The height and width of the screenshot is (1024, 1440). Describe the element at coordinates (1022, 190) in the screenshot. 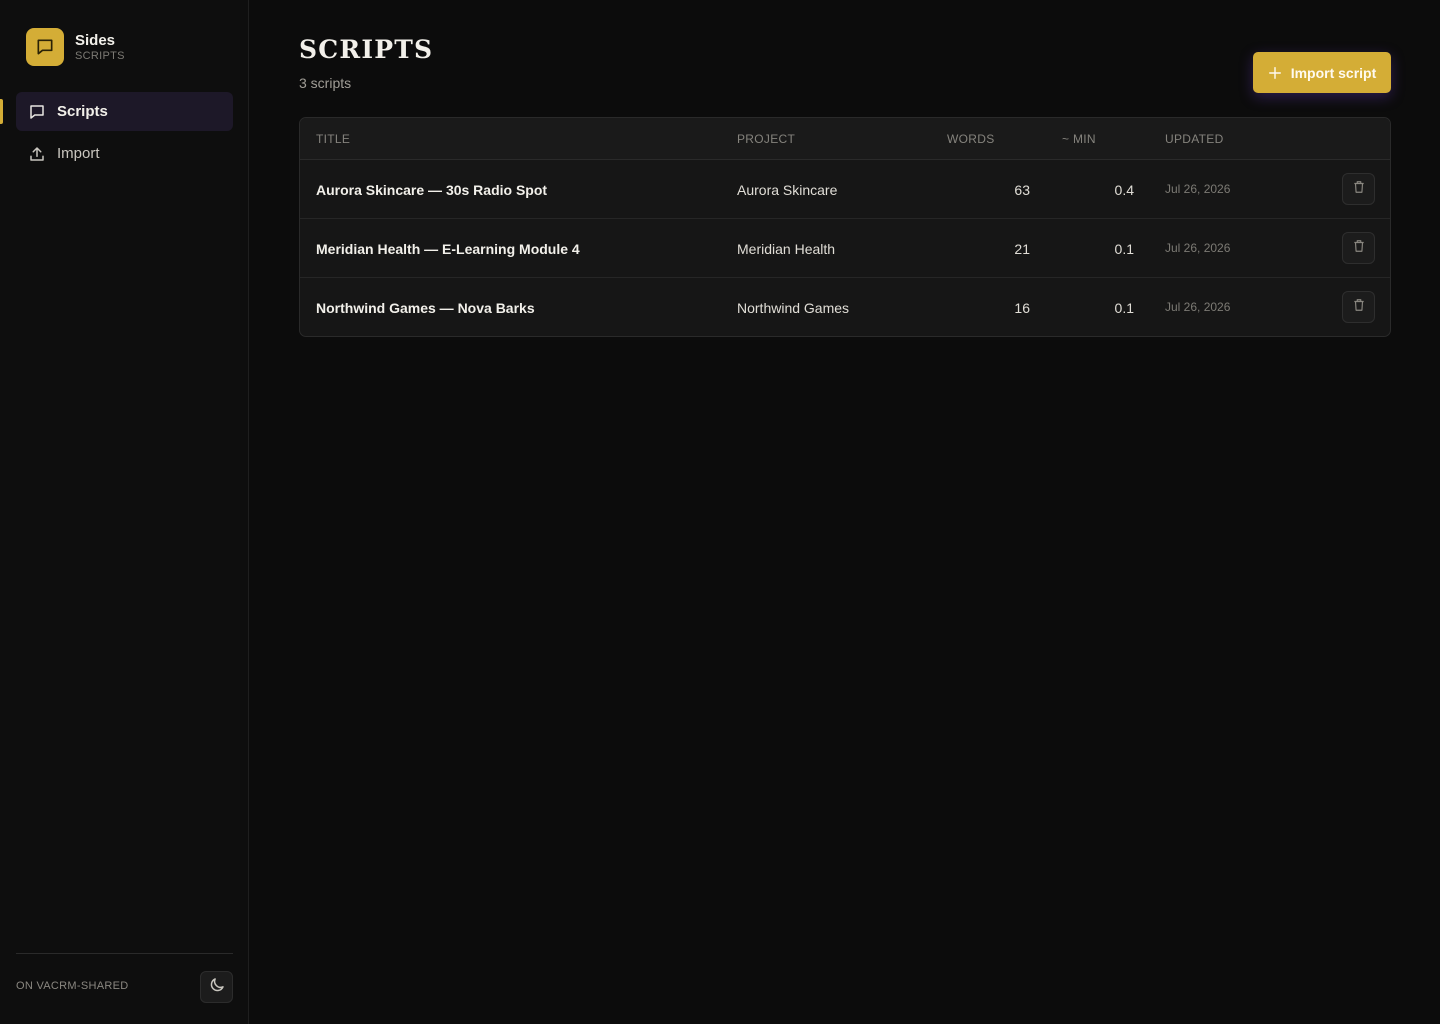

I see `script-words: 63` at that location.